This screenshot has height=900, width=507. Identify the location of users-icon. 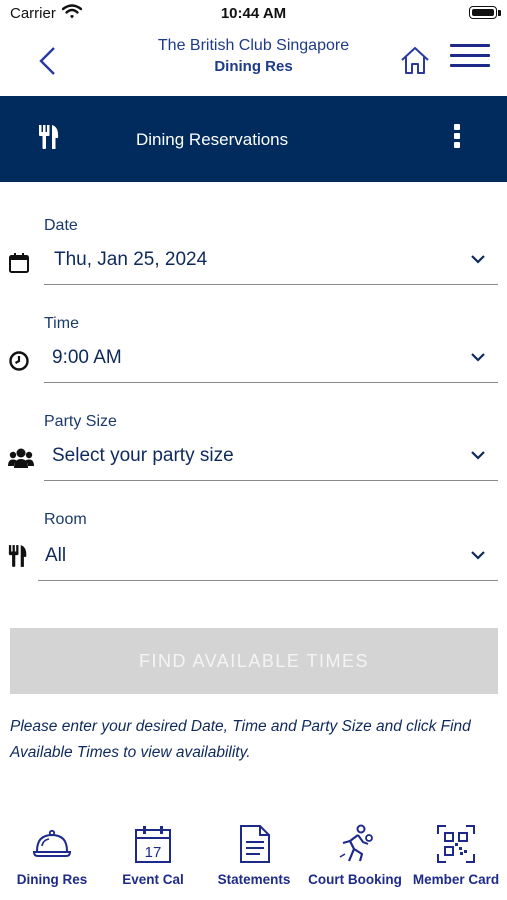
(21, 460).